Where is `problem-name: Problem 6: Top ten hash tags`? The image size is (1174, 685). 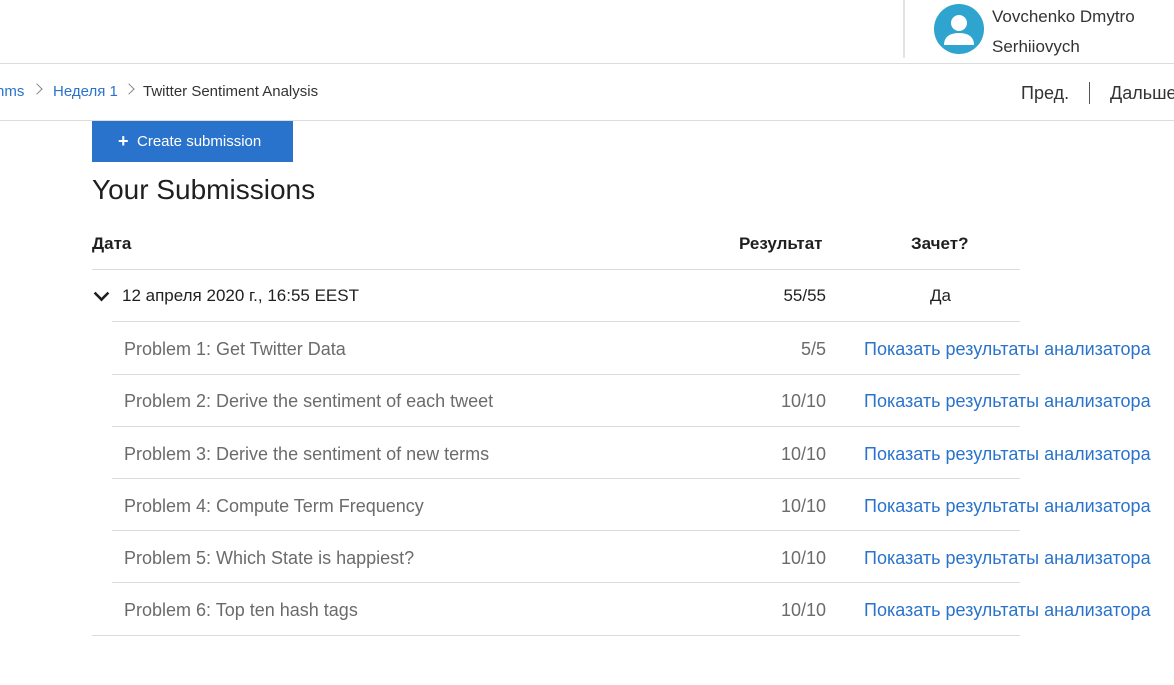
problem-name: Problem 6: Top ten hash tags is located at coordinates (241, 610).